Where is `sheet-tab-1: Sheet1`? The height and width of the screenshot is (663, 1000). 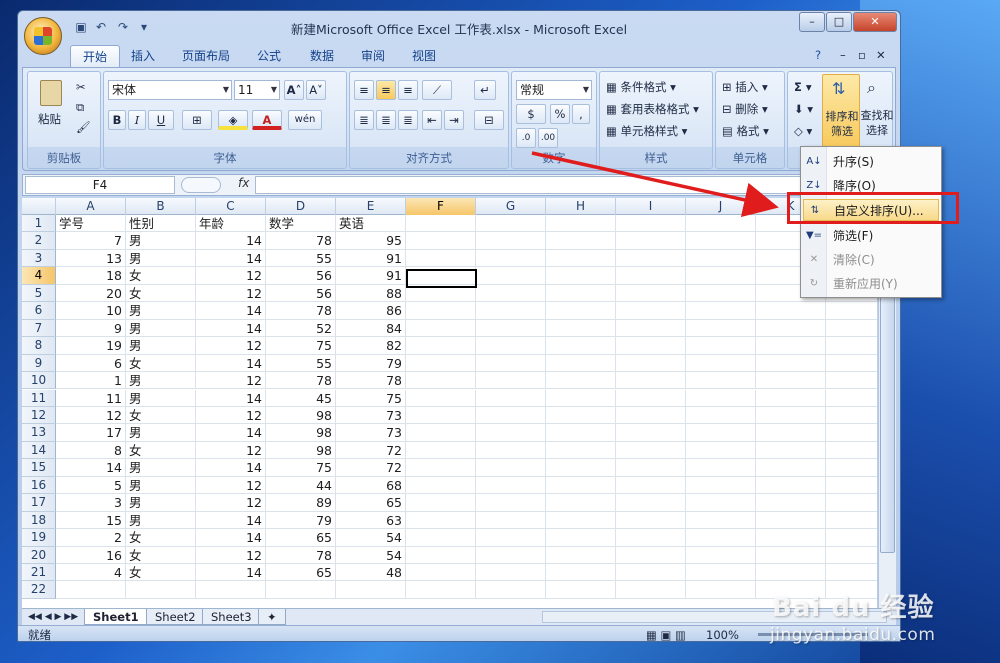
sheet-tab-1: Sheet1 is located at coordinates (116, 617).